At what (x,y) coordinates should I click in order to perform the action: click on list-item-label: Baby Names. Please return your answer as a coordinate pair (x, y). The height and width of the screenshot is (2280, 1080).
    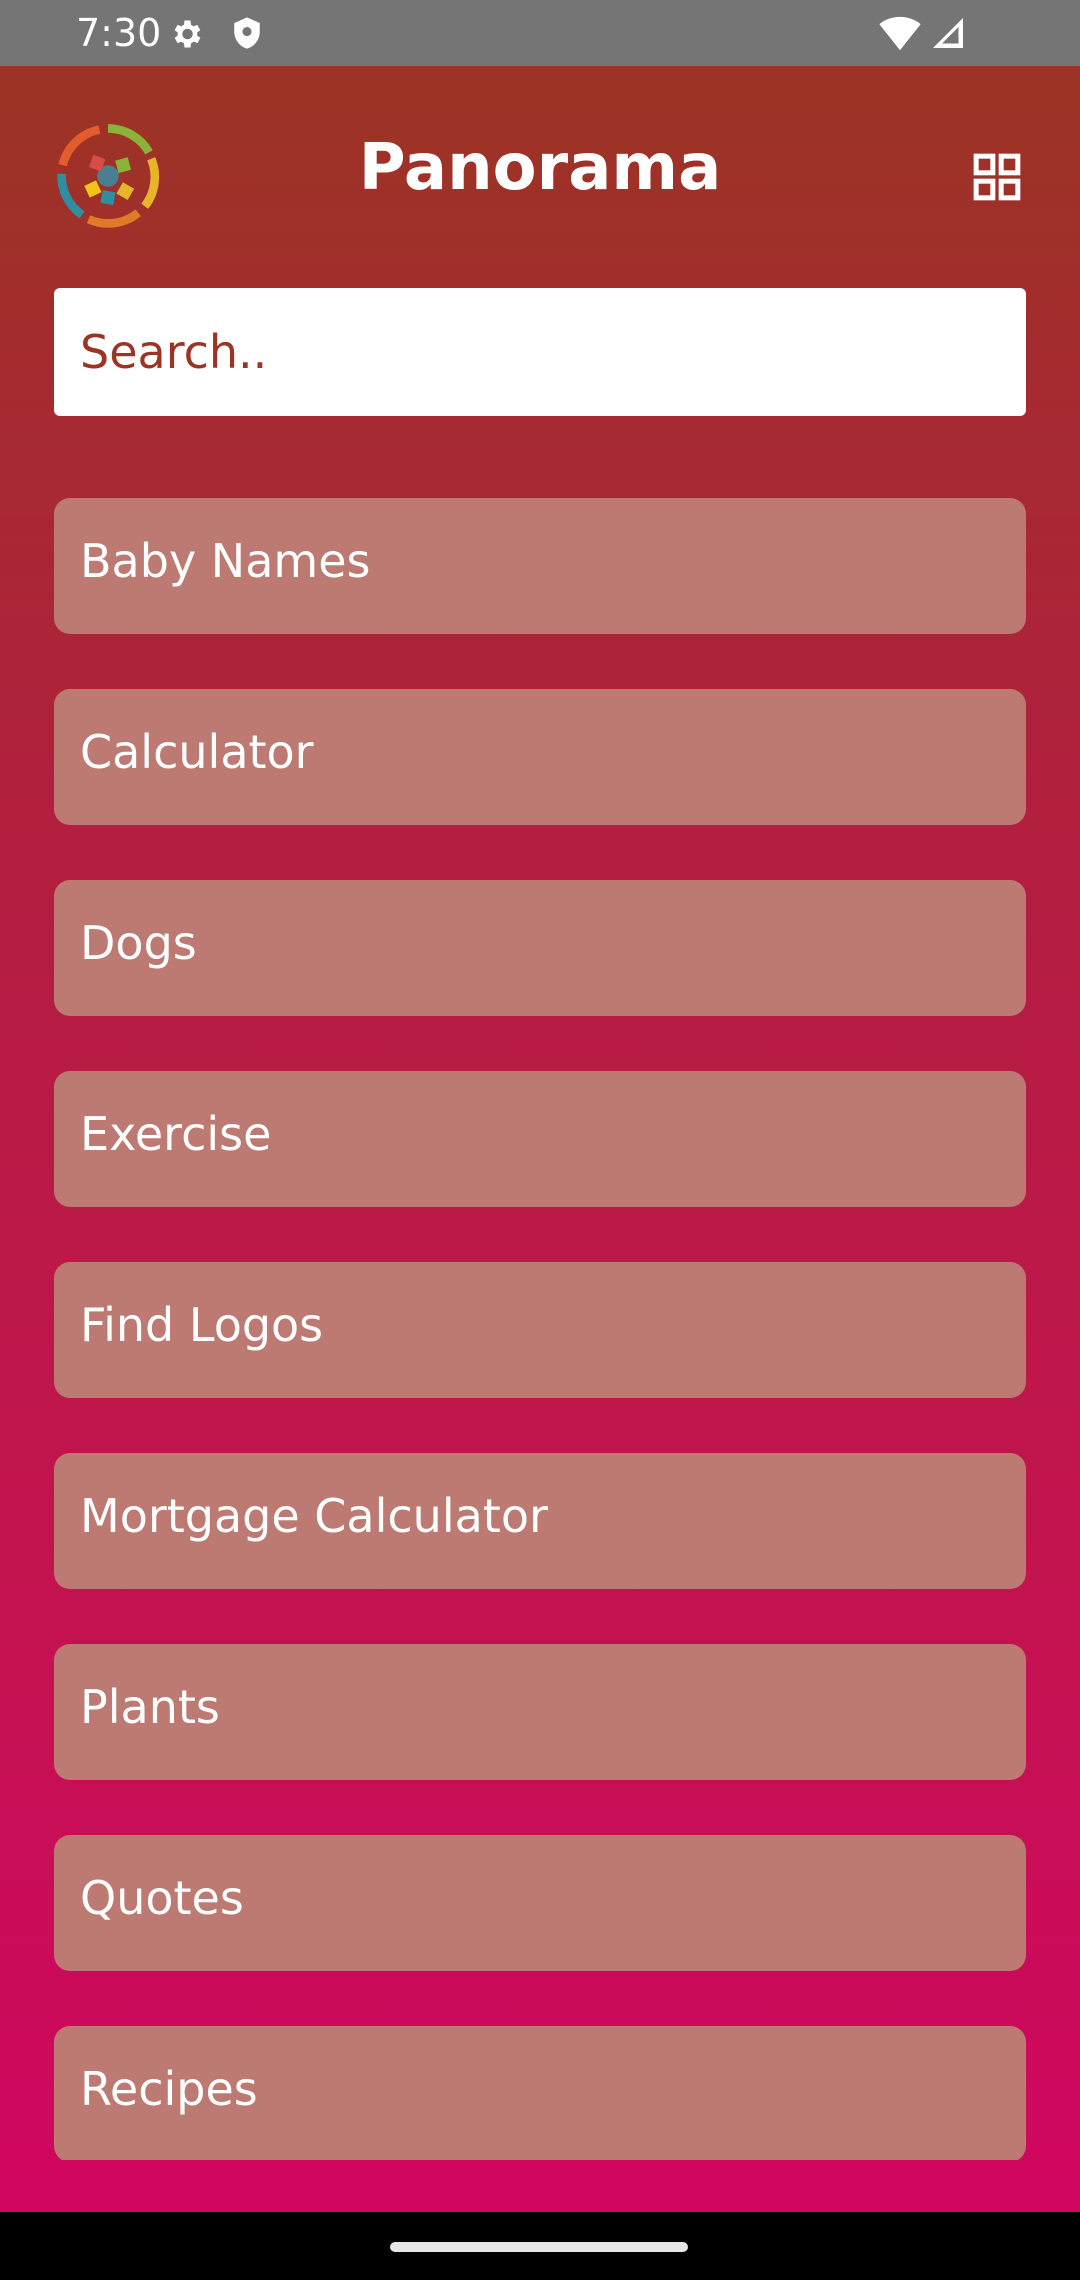
    Looking at the image, I should click on (225, 561).